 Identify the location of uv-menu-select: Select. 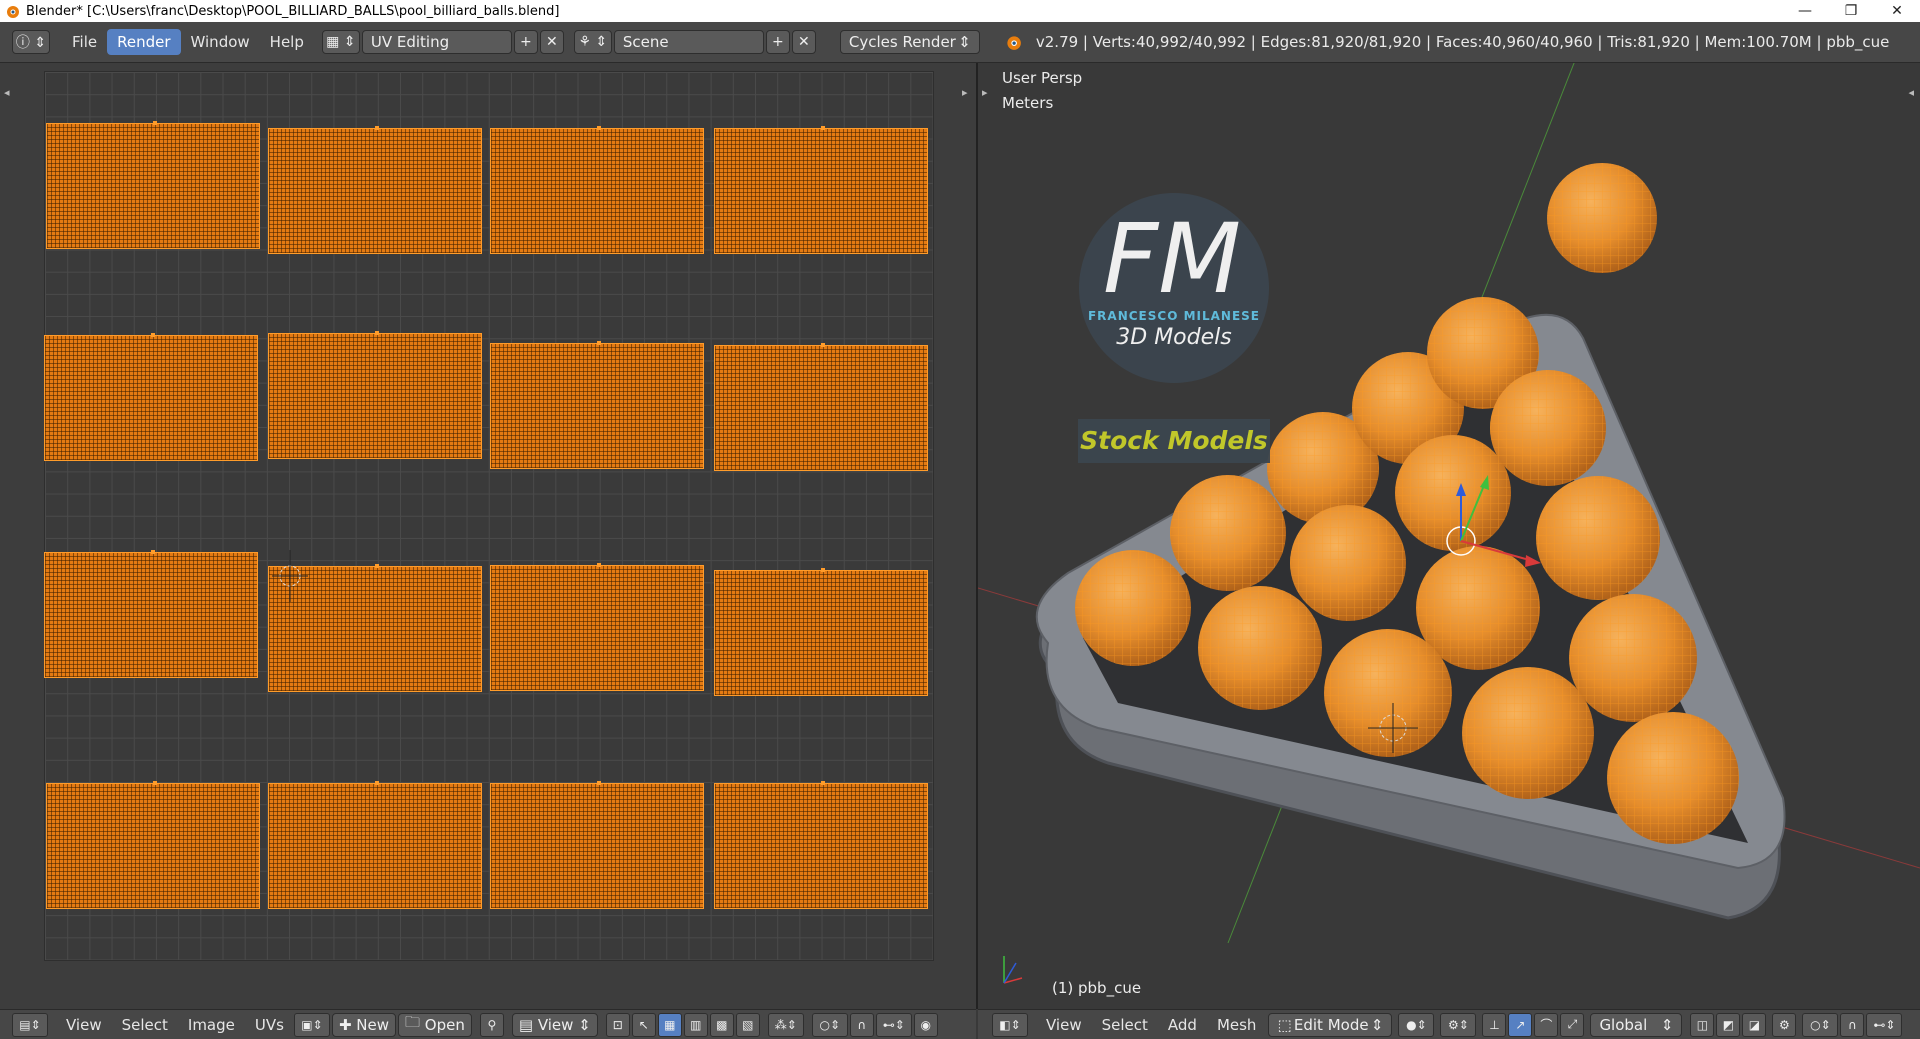
(145, 1025).